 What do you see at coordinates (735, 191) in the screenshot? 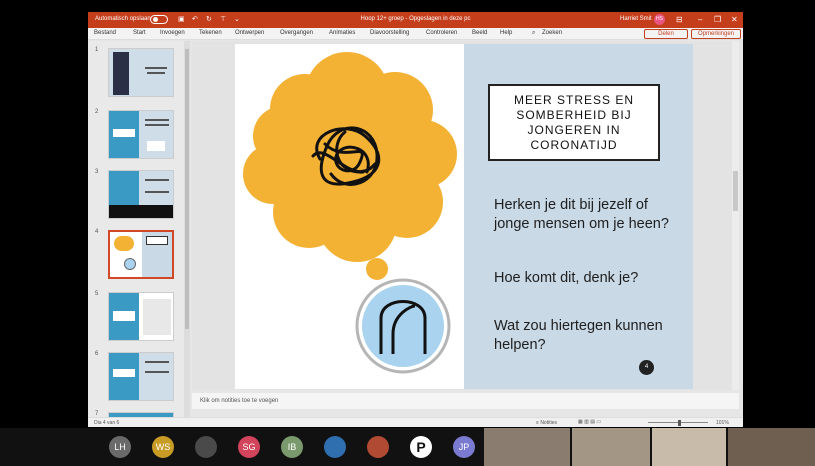
I see `slide-scroll-thumb` at bounding box center [735, 191].